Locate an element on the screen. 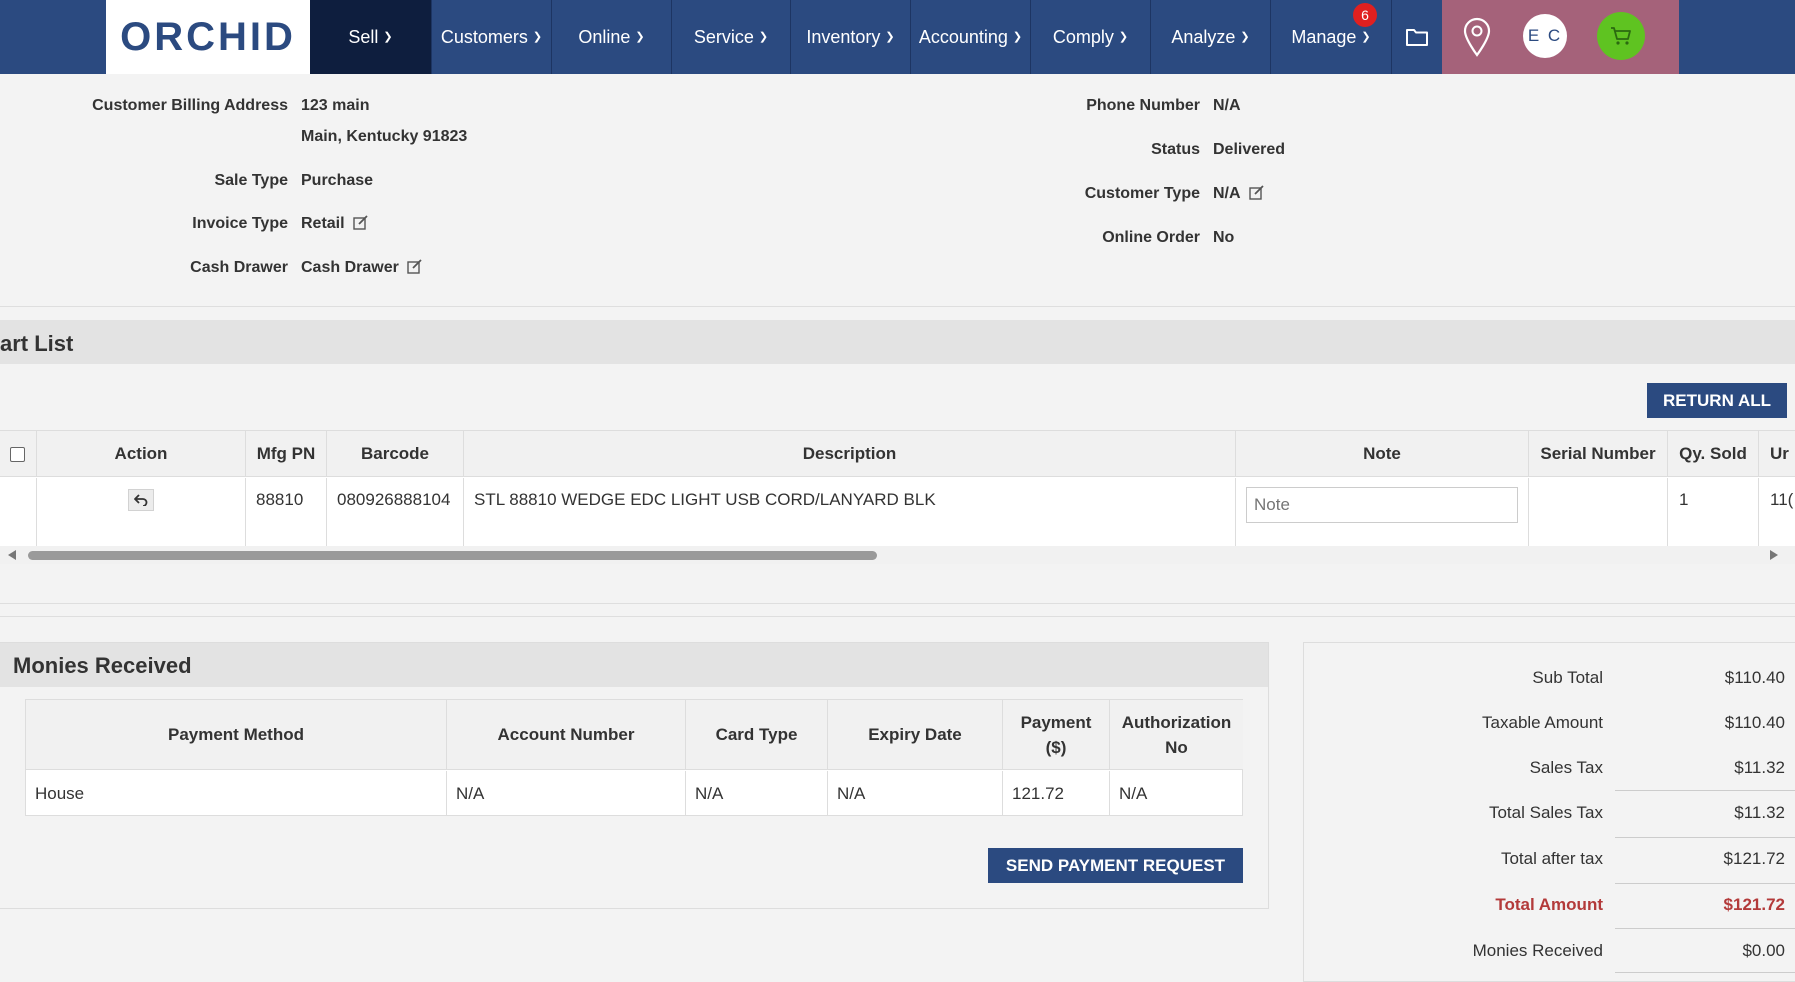 This screenshot has height=982, width=1795. col-payment-line1: Payment is located at coordinates (1056, 722).